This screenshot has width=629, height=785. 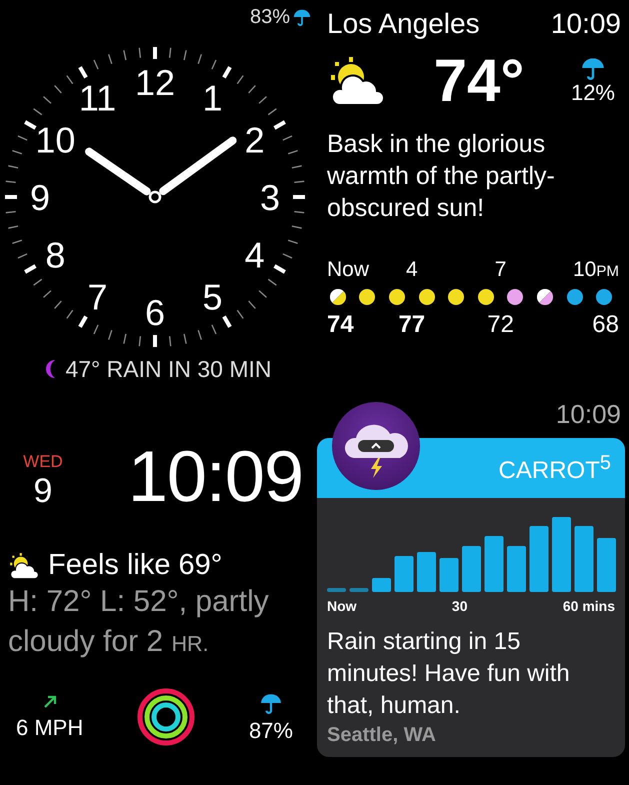 I want to click on hour-numeral: 6, so click(x=155, y=312).